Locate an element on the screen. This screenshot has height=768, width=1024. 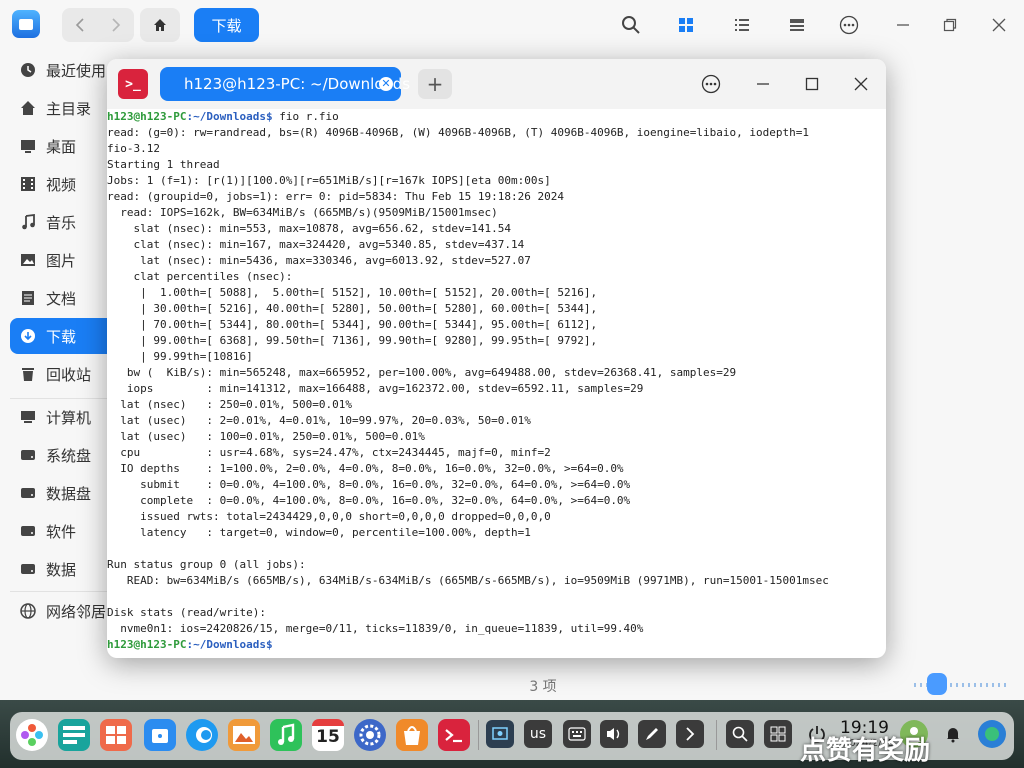
settings-icon is located at coordinates (370, 735).